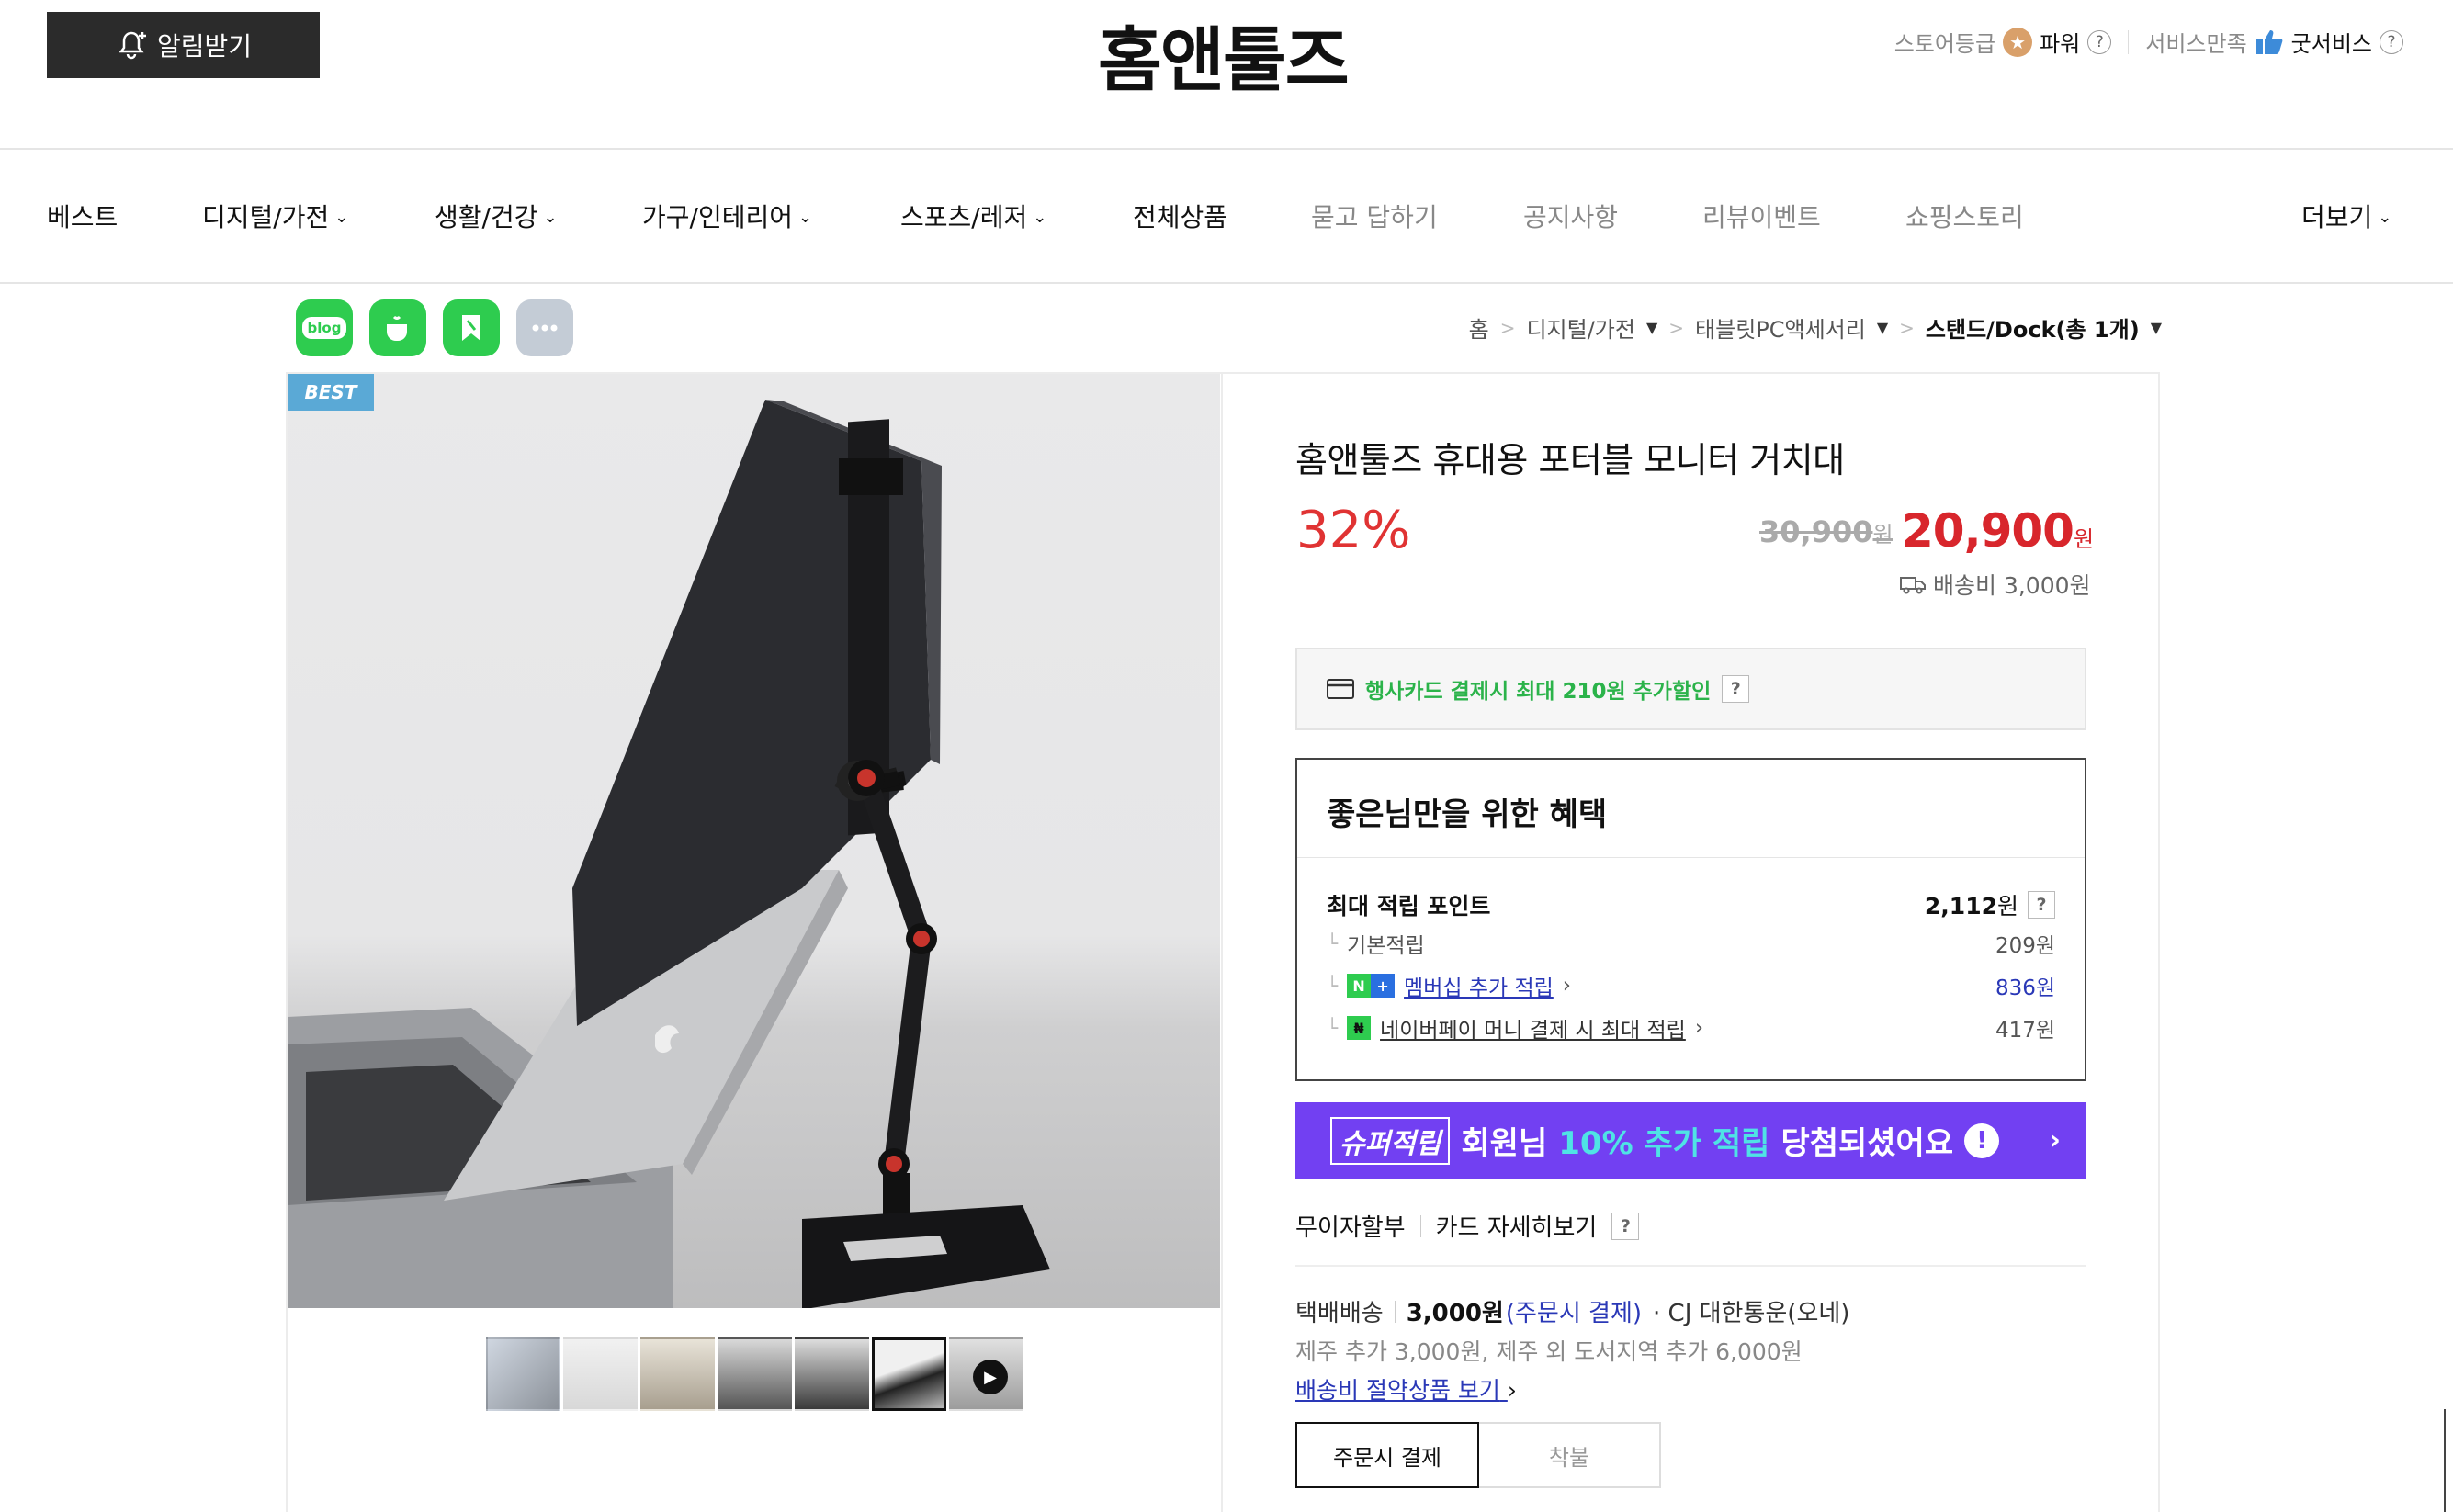  I want to click on breadcrumb-level2: 태블릿PC액세서리, so click(1780, 327).